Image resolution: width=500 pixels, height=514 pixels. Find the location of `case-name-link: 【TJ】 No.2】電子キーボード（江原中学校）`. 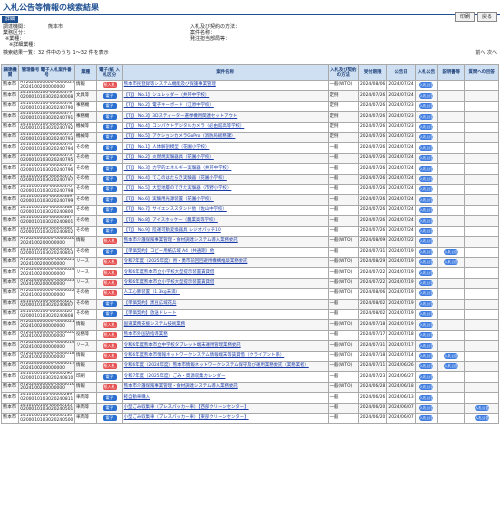

case-name-link: 【TJ】 No.2】電子キーボード（江原中学校） is located at coordinates (169, 105).